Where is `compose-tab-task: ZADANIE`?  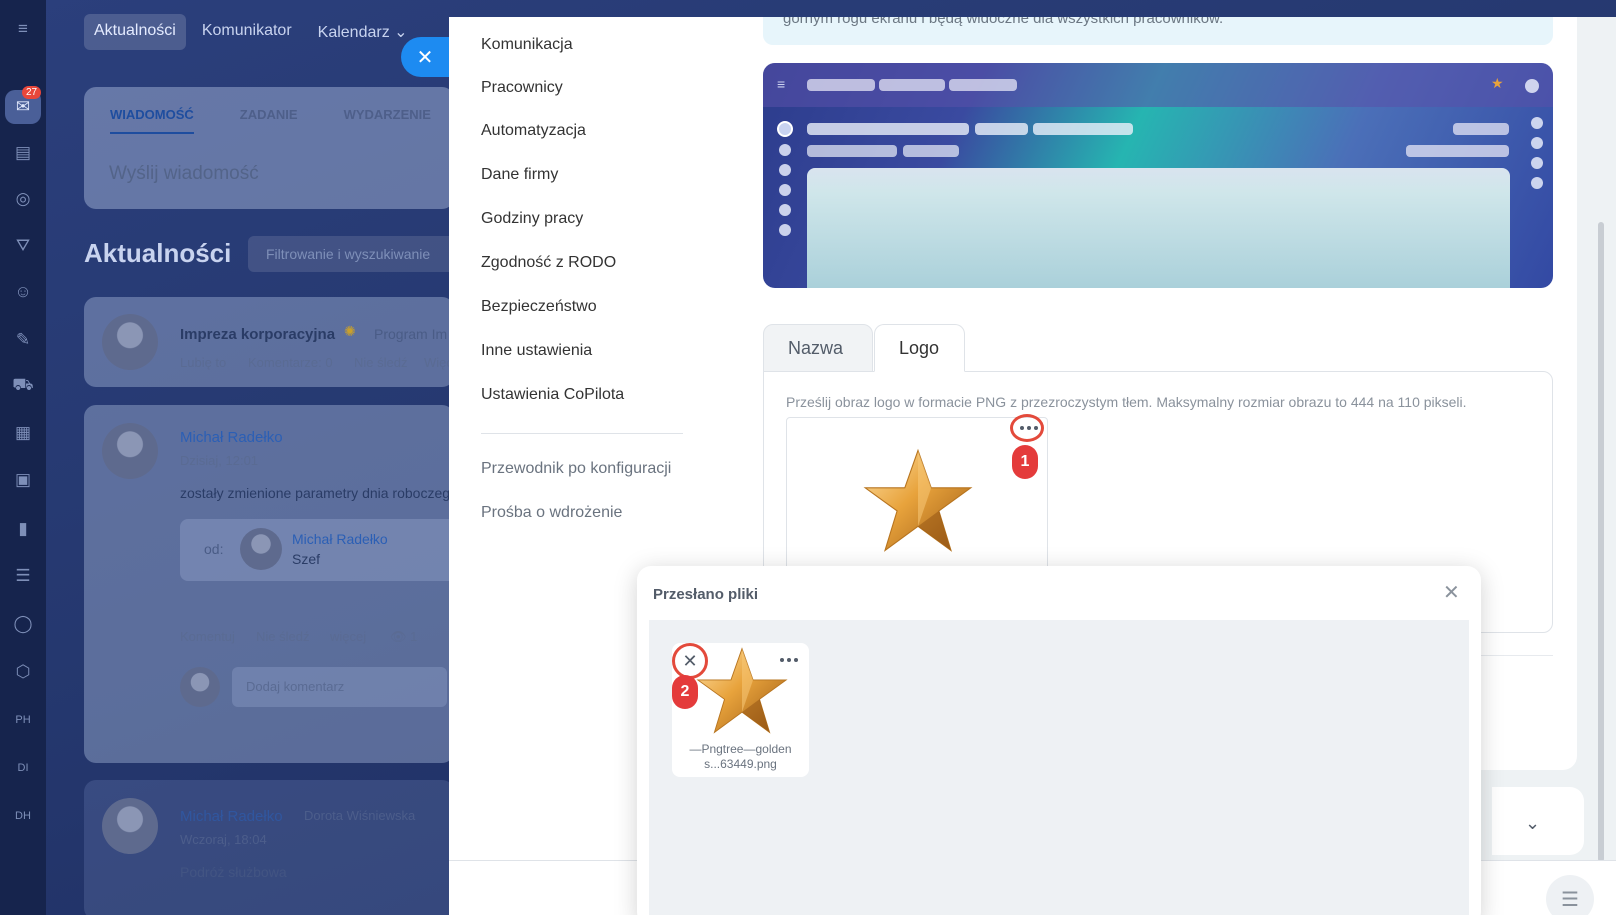 compose-tab-task: ZADANIE is located at coordinates (269, 120).